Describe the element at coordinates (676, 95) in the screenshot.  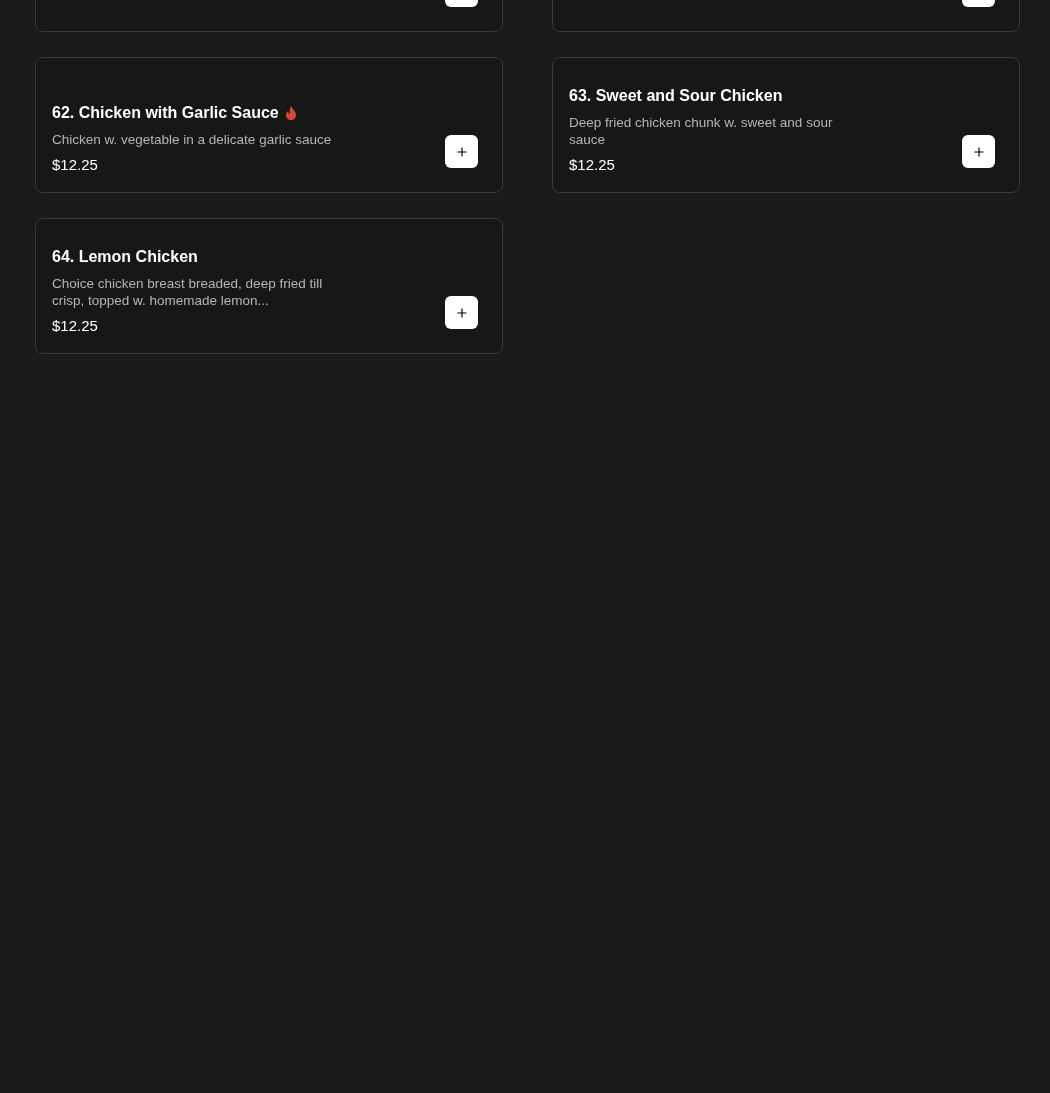
I see `item-title: 63. Sweet and Sour Chicken` at that location.